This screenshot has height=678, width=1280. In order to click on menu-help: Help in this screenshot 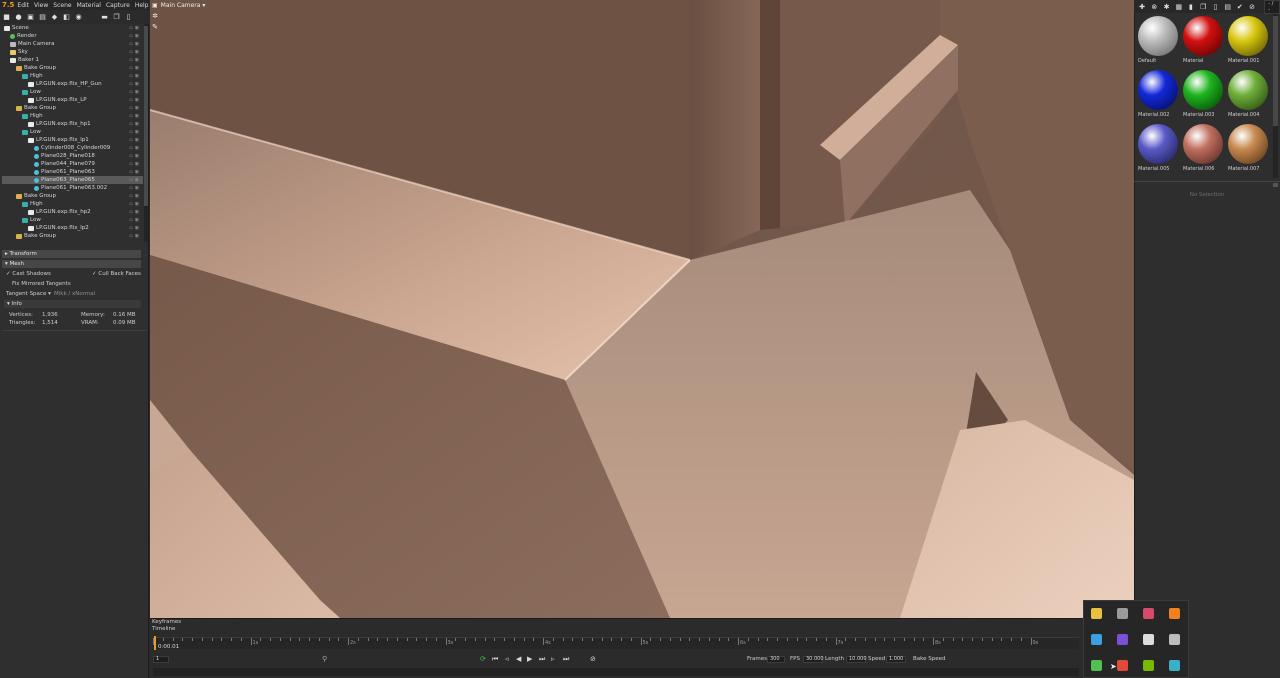, I will do `click(142, 5)`.